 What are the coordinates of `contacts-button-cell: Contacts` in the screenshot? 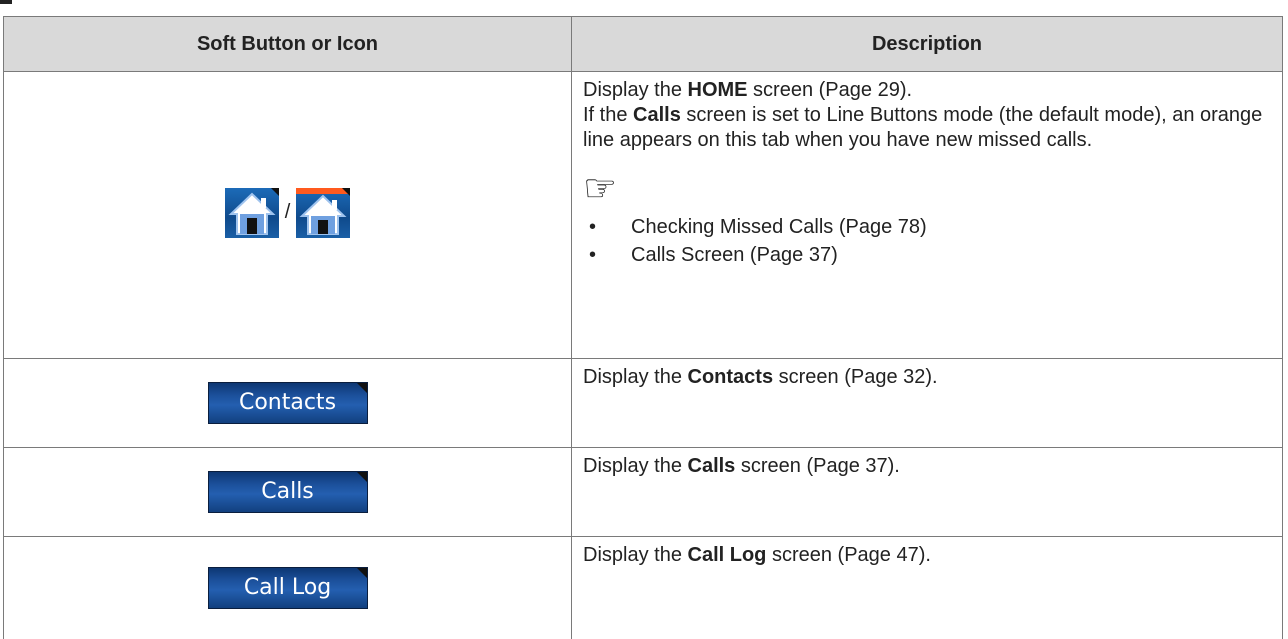 It's located at (288, 403).